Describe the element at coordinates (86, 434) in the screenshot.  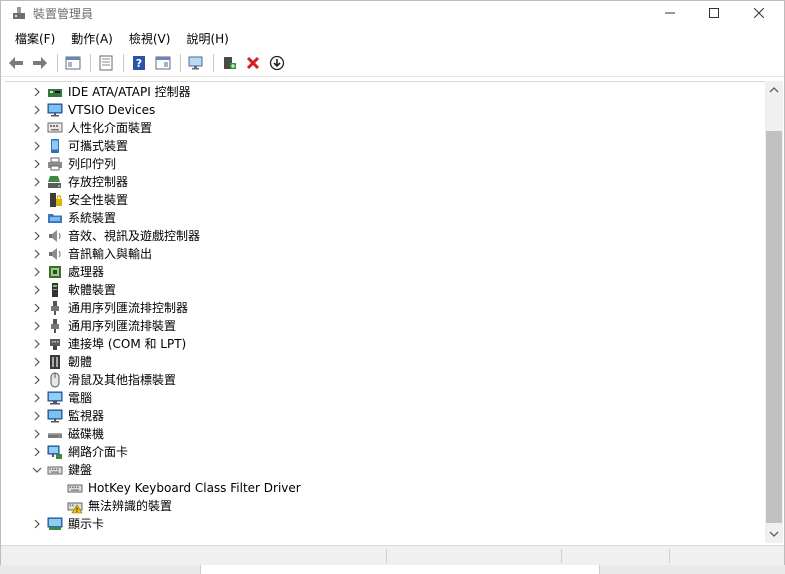
I see `tree-item-label: 磁碟機` at that location.